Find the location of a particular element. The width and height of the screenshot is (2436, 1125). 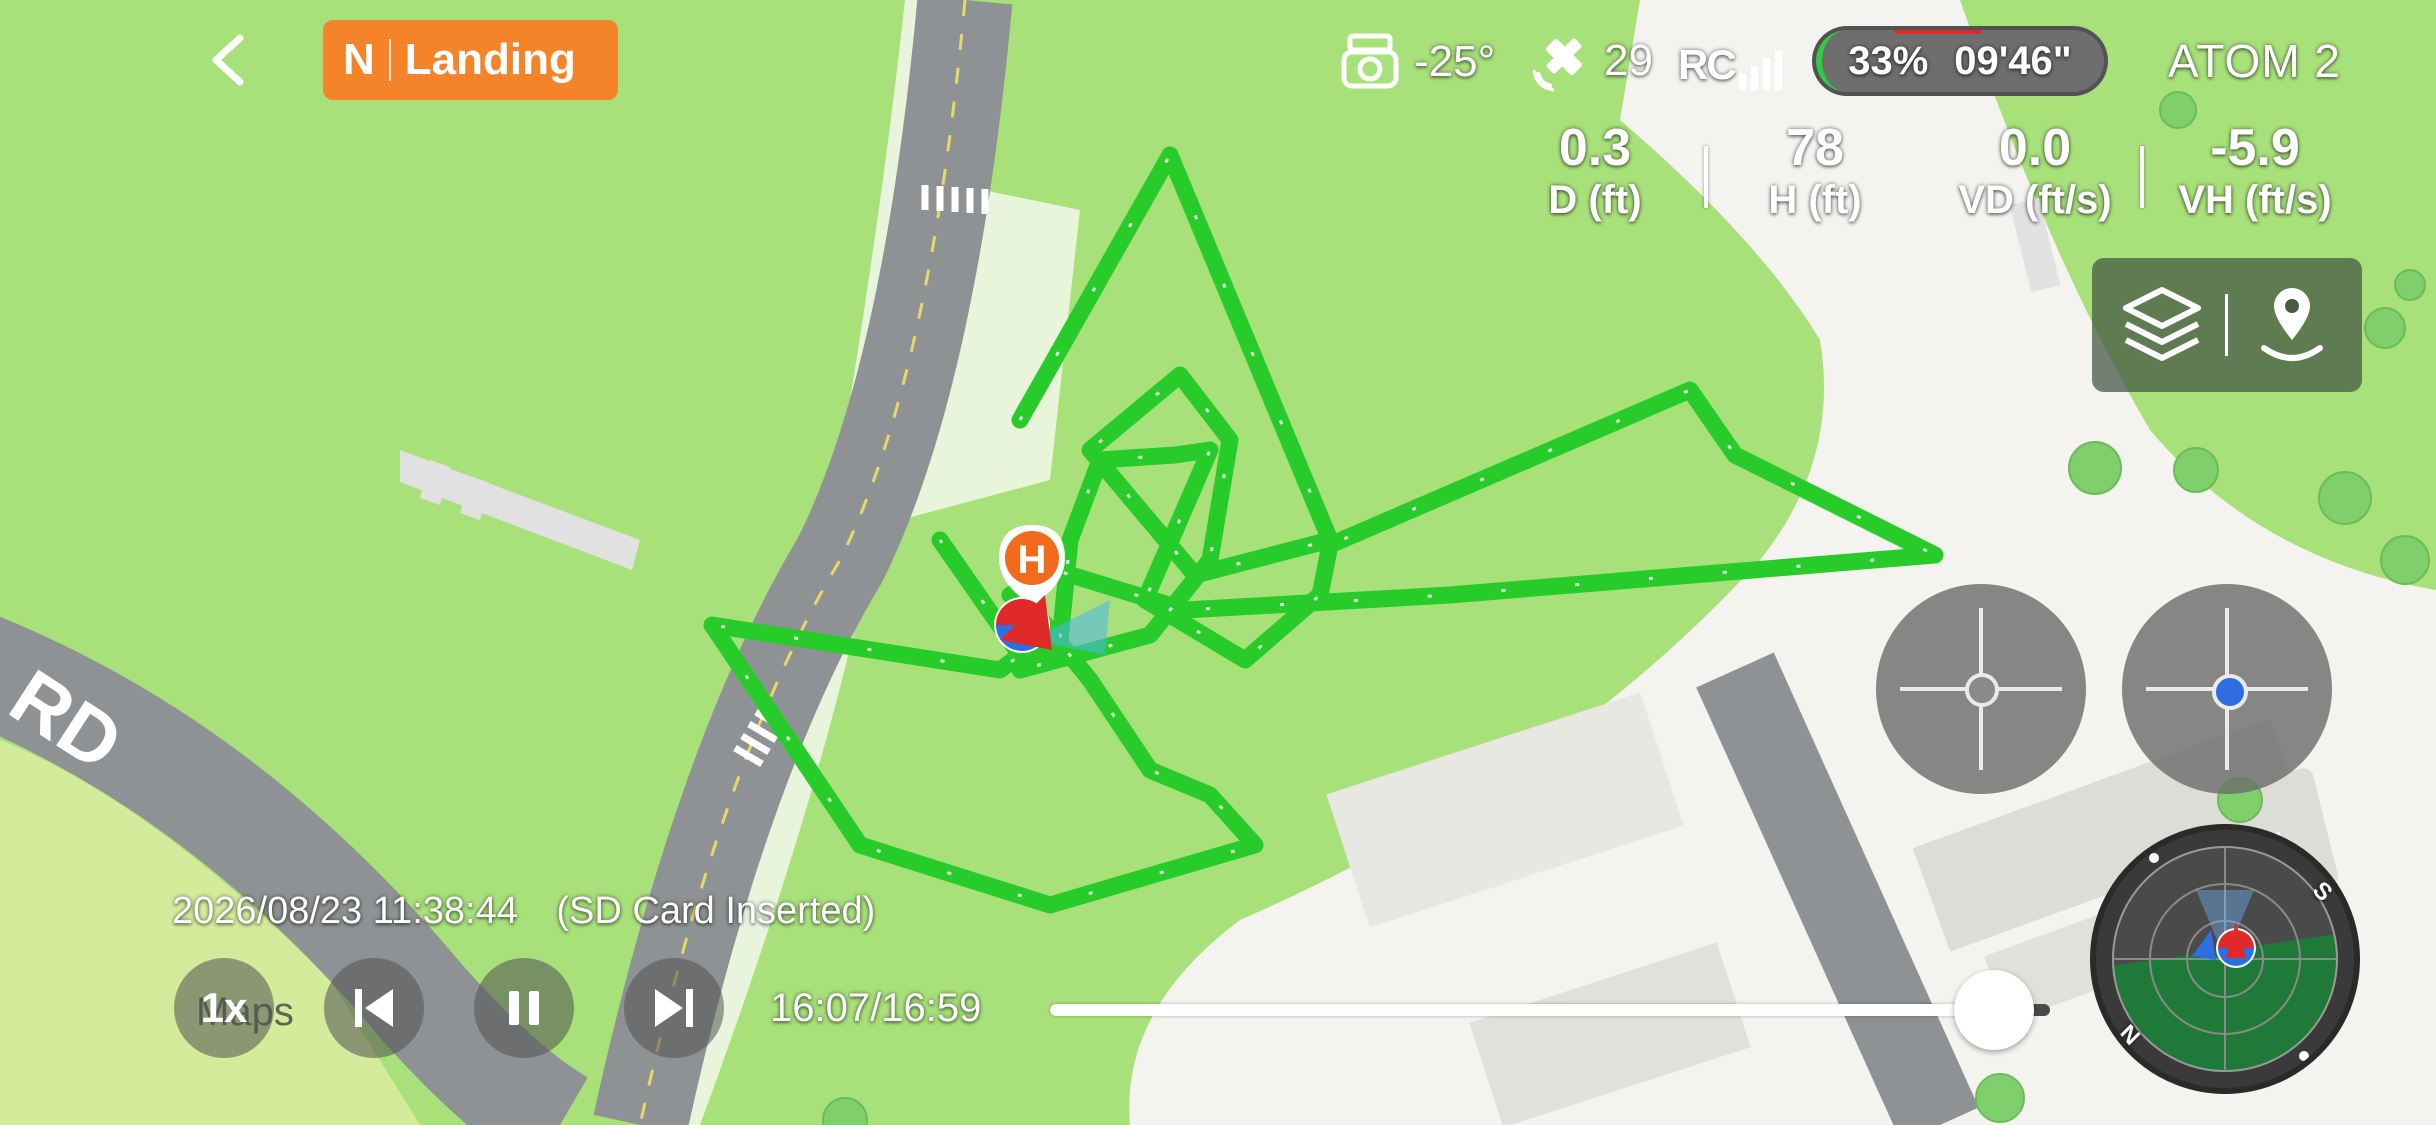

telemetry-label: VH (ft/s) is located at coordinates (2255, 200).